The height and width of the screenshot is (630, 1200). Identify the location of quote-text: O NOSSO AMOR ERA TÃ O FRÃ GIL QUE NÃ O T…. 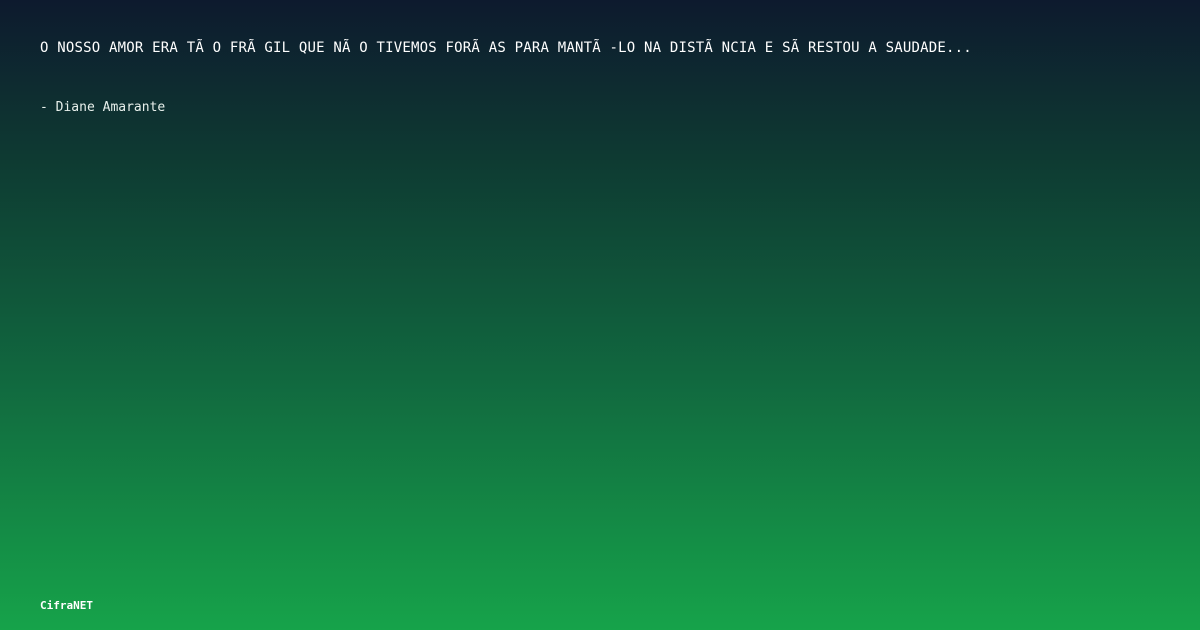
(506, 48).